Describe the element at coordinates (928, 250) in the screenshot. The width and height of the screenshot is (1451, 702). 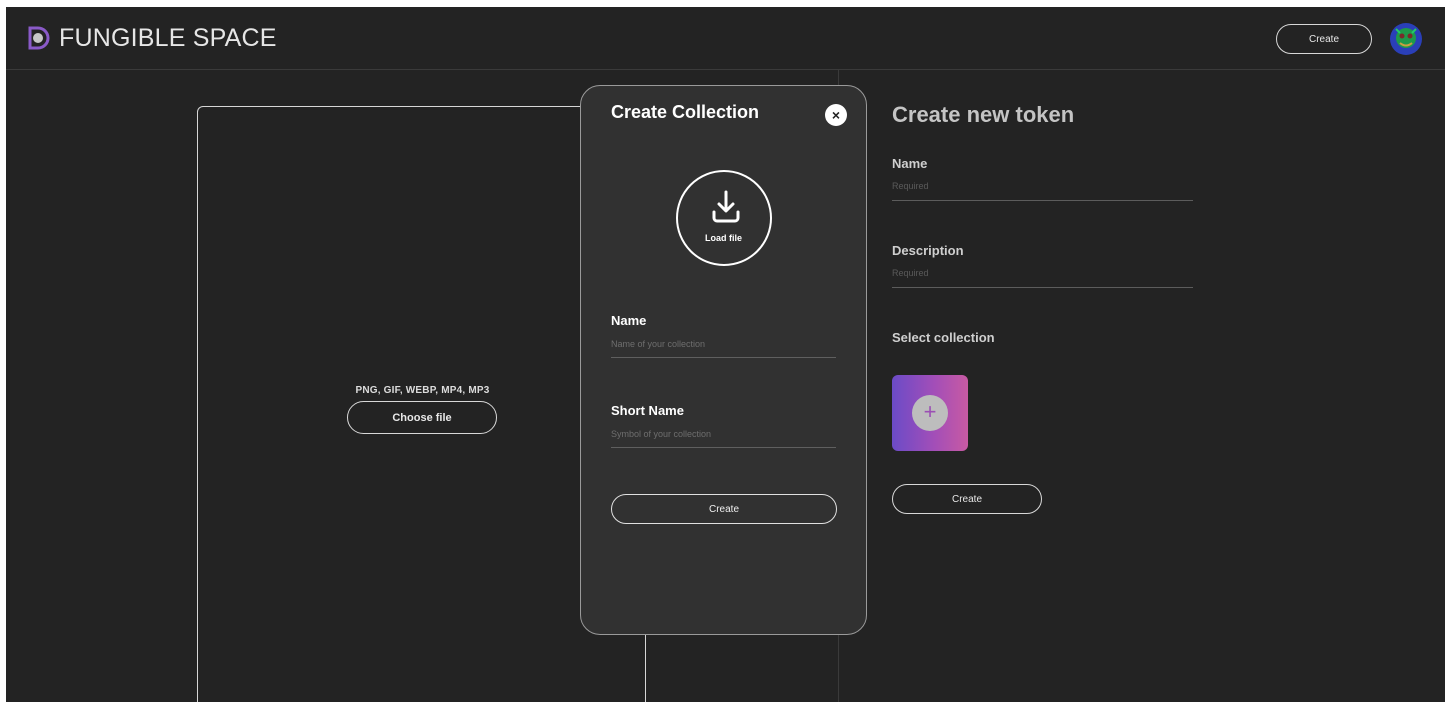
I see `token-description-label: Description` at that location.